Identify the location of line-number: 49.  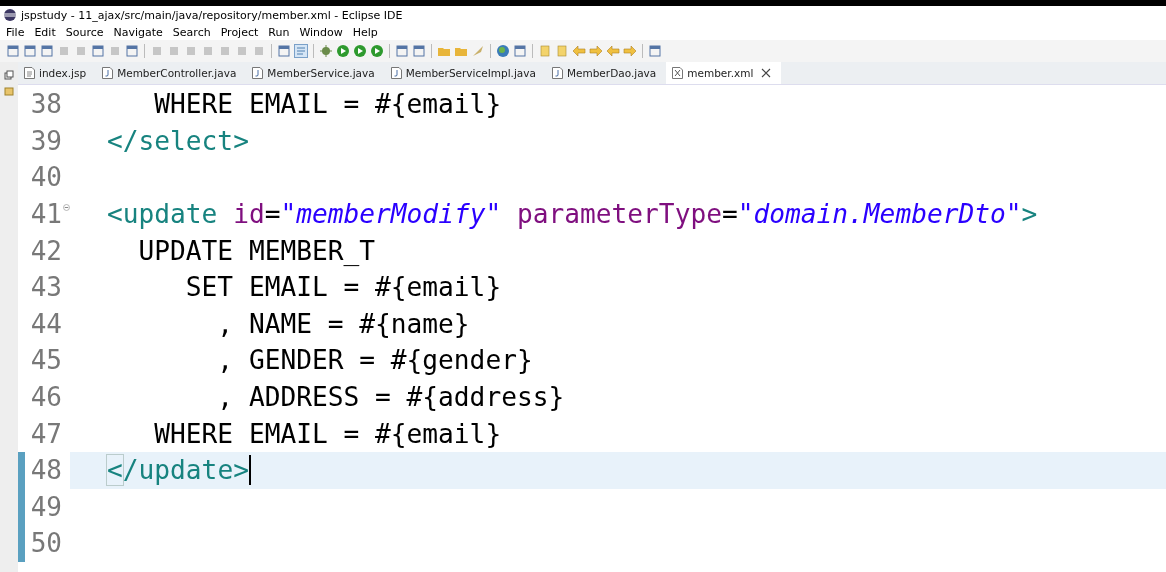
(45, 506).